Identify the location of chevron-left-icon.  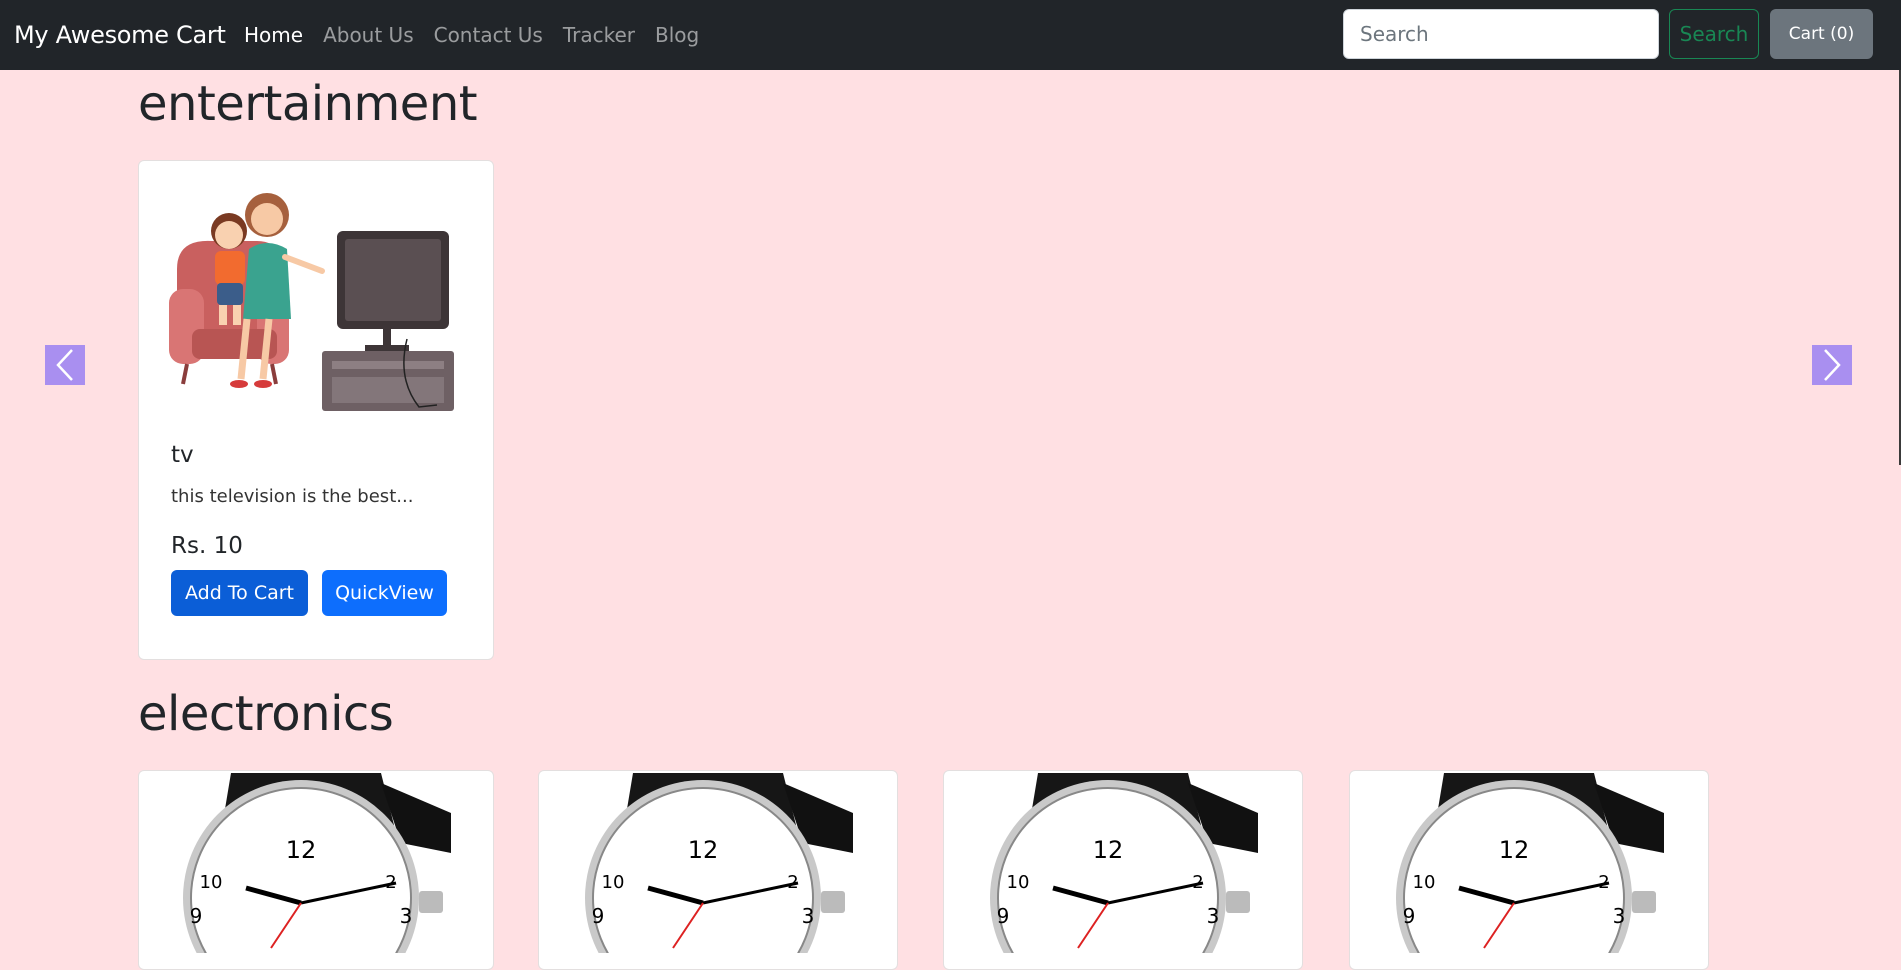
(64, 365).